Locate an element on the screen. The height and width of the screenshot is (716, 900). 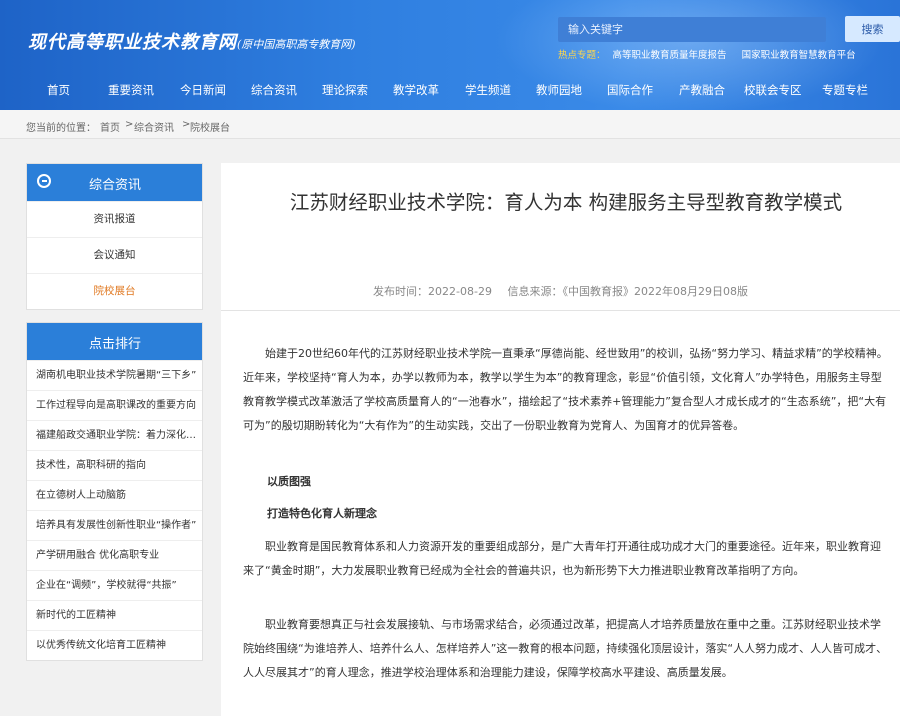
breadcrumb-current: 院校展台 is located at coordinates (210, 126).